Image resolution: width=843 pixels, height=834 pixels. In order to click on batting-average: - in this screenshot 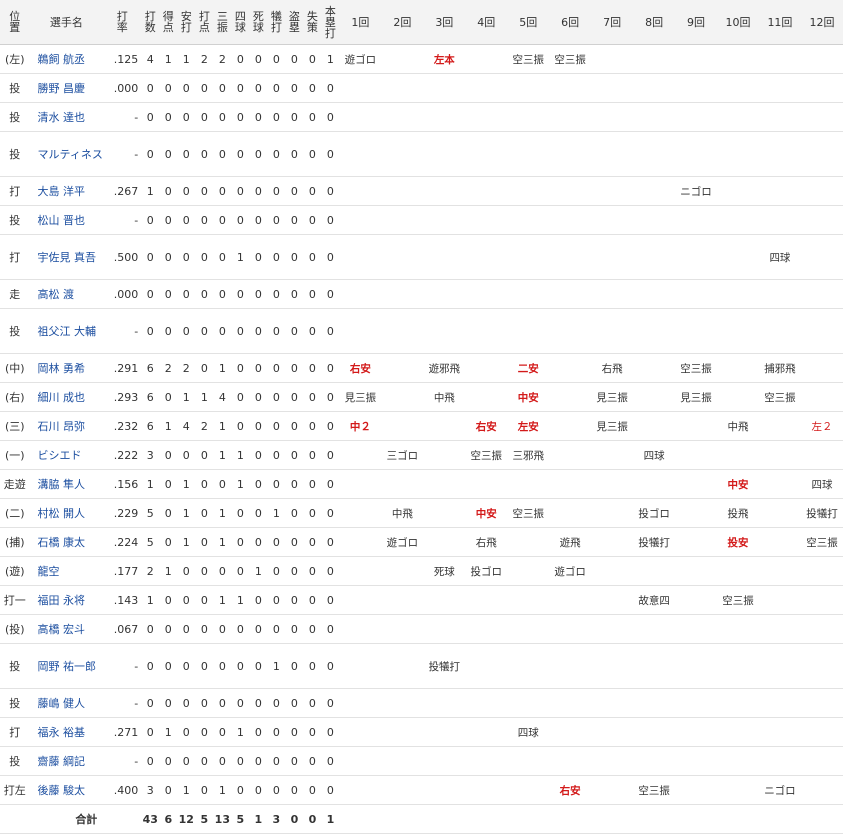, I will do `click(122, 220)`.